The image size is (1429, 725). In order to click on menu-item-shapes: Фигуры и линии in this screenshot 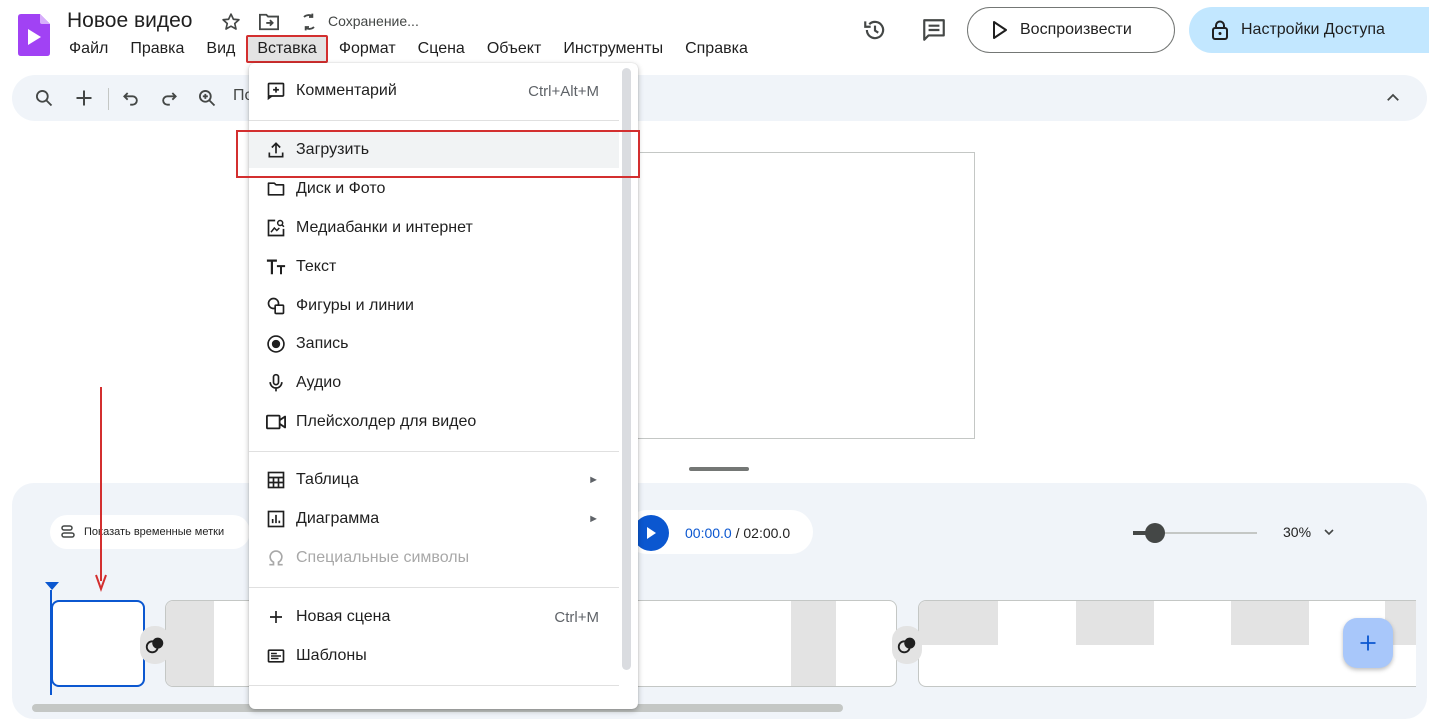, I will do `click(434, 306)`.